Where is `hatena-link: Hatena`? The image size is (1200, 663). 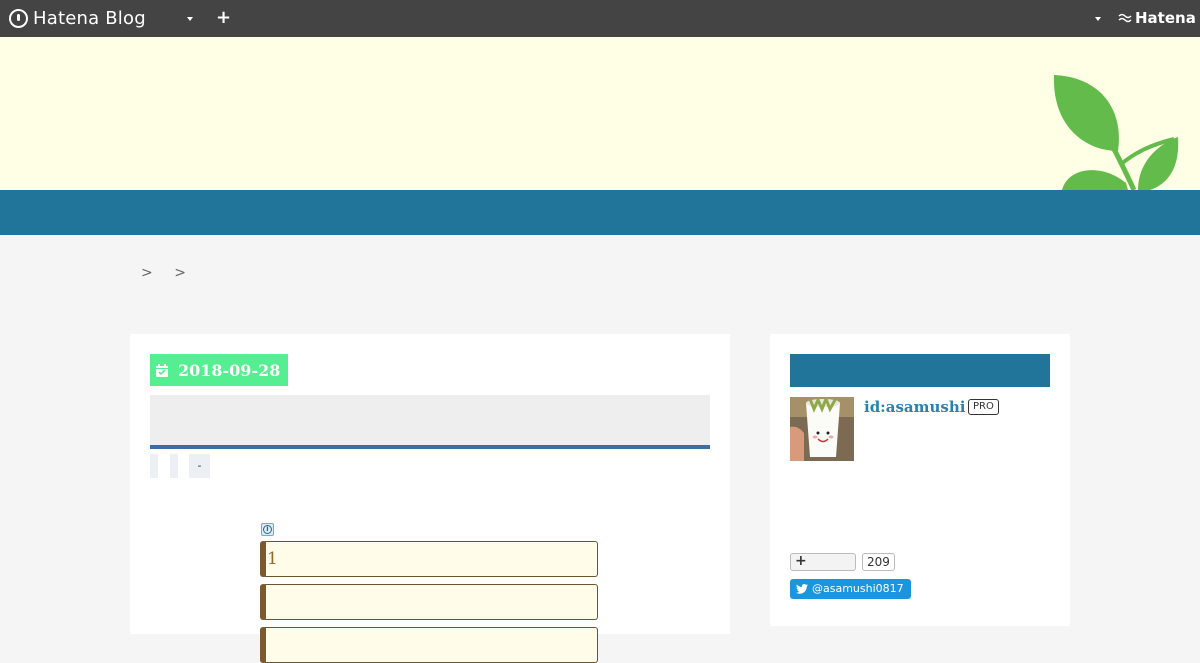
hatena-link: Hatena is located at coordinates (1157, 18).